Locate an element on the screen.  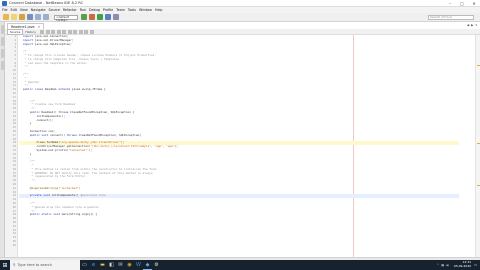
edge-browser-icon: e is located at coordinates (93, 265).